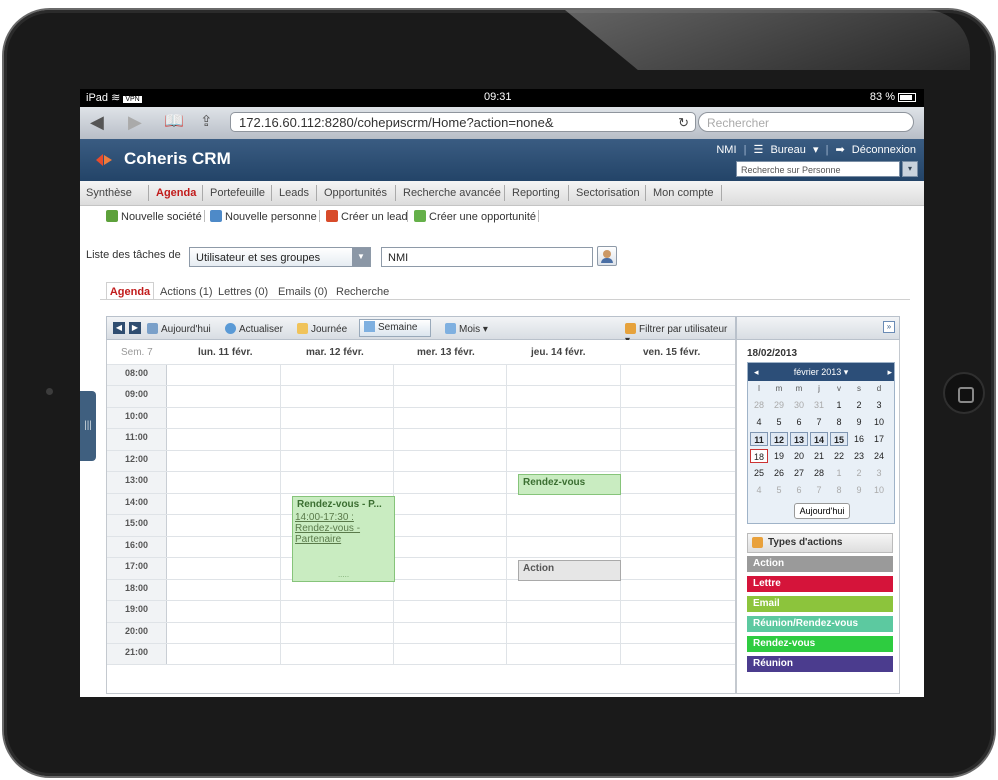 This screenshot has height=780, width=998. Describe the element at coordinates (819, 405) in the screenshot. I see `mini-calendar-day: 31` at that location.